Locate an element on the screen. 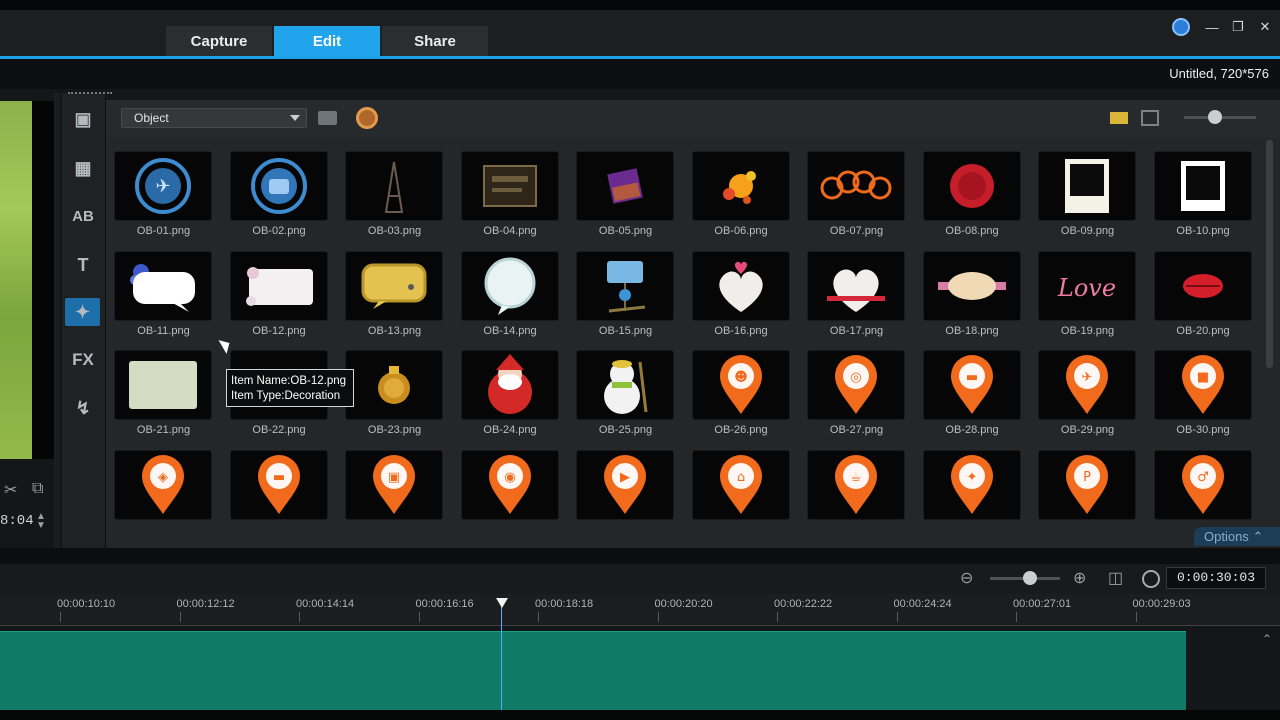 This screenshot has width=1280, height=720. library-item: OB-20.png is located at coordinates (1203, 290).